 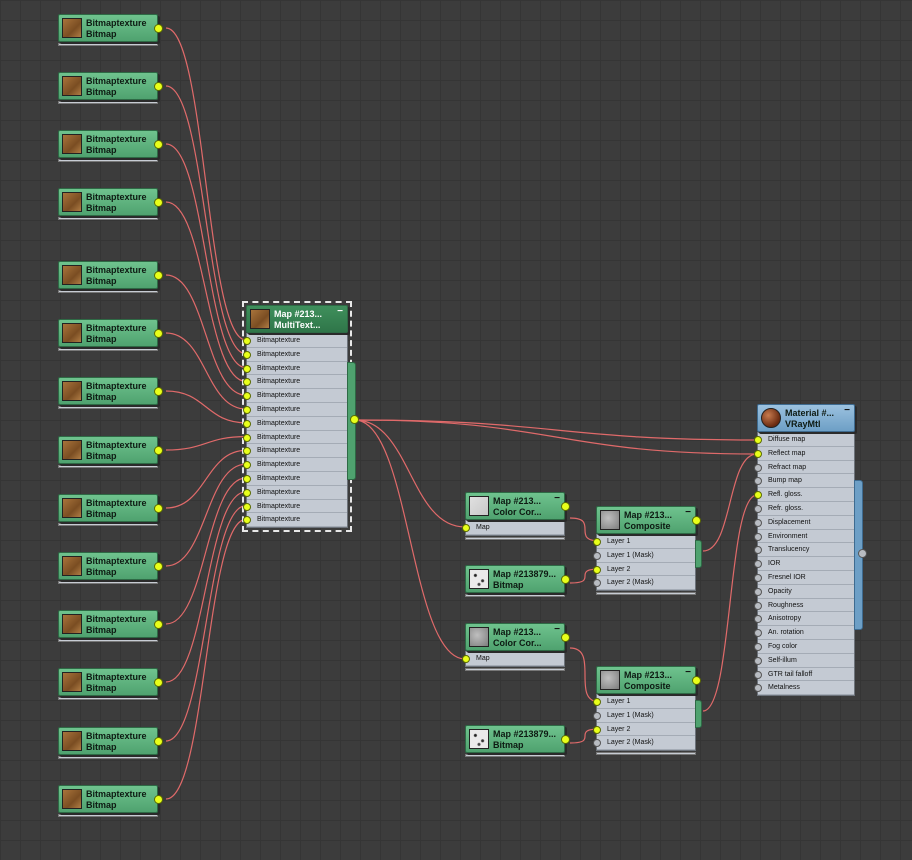 What do you see at coordinates (804, 675) in the screenshot?
I see `material-slot: GTR tail falloff` at bounding box center [804, 675].